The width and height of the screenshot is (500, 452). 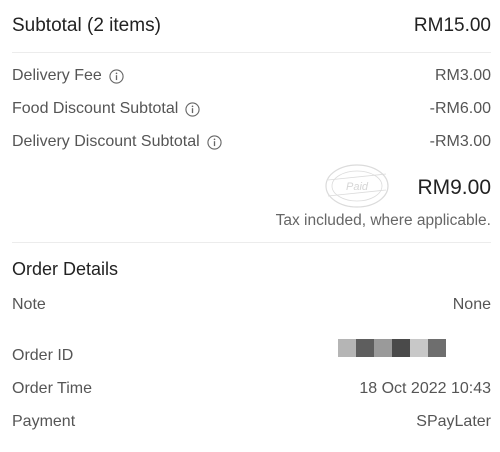 What do you see at coordinates (251, 389) in the screenshot?
I see `order-time-row: Order Time 18 Oct 2022 10:43` at bounding box center [251, 389].